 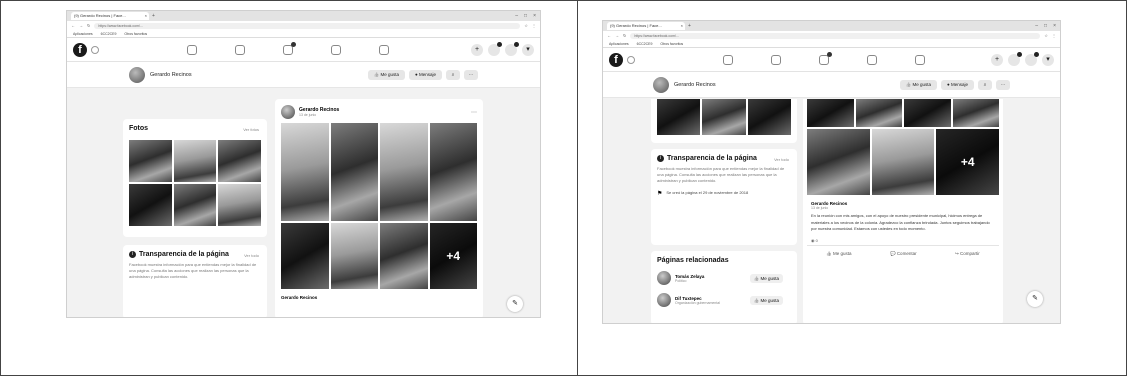 What do you see at coordinates (813, 240) in the screenshot?
I see `reactions-icon: ◉` at bounding box center [813, 240].